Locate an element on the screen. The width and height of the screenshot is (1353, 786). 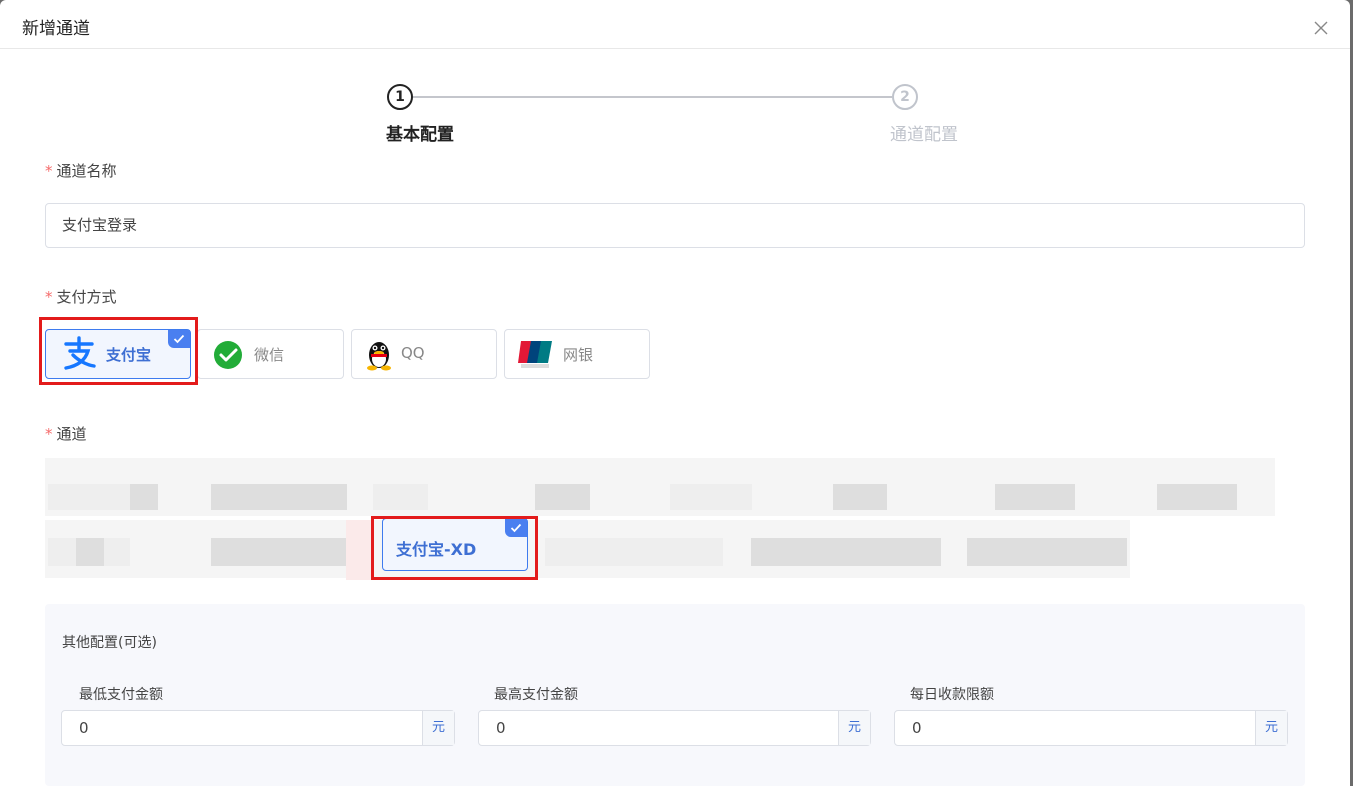
channel-name-label-text: 通道名称 is located at coordinates (86, 171).